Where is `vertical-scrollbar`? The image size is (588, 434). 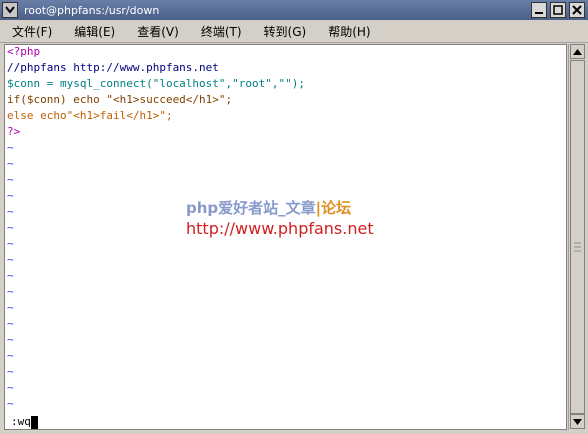
vertical-scrollbar is located at coordinates (577, 237).